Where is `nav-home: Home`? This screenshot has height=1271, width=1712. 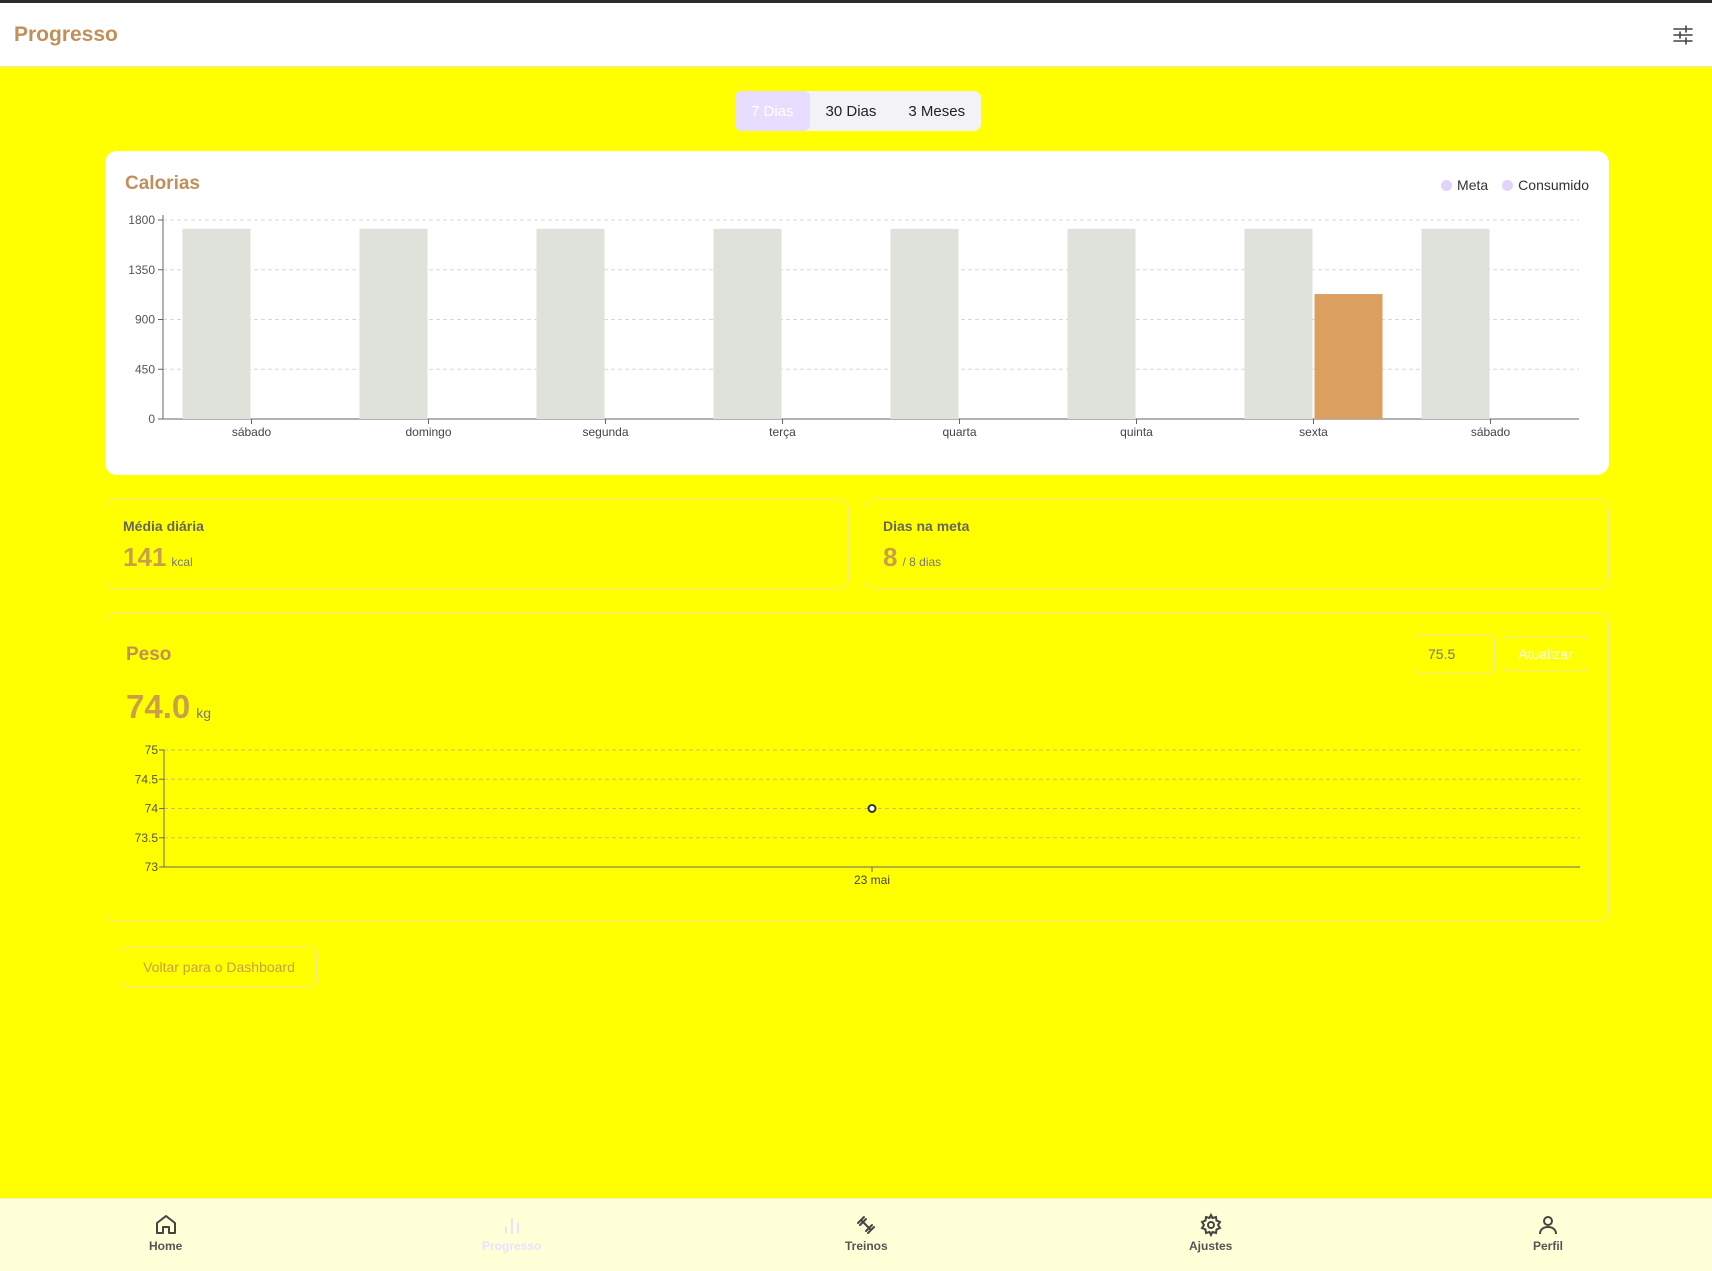
nav-home: Home is located at coordinates (165, 1233).